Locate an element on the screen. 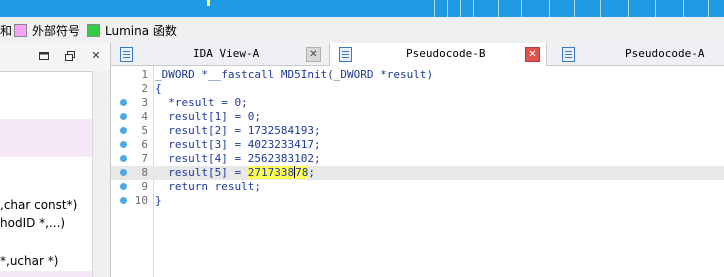 The image size is (724, 277). legend-label: 和 is located at coordinates (6, 30).